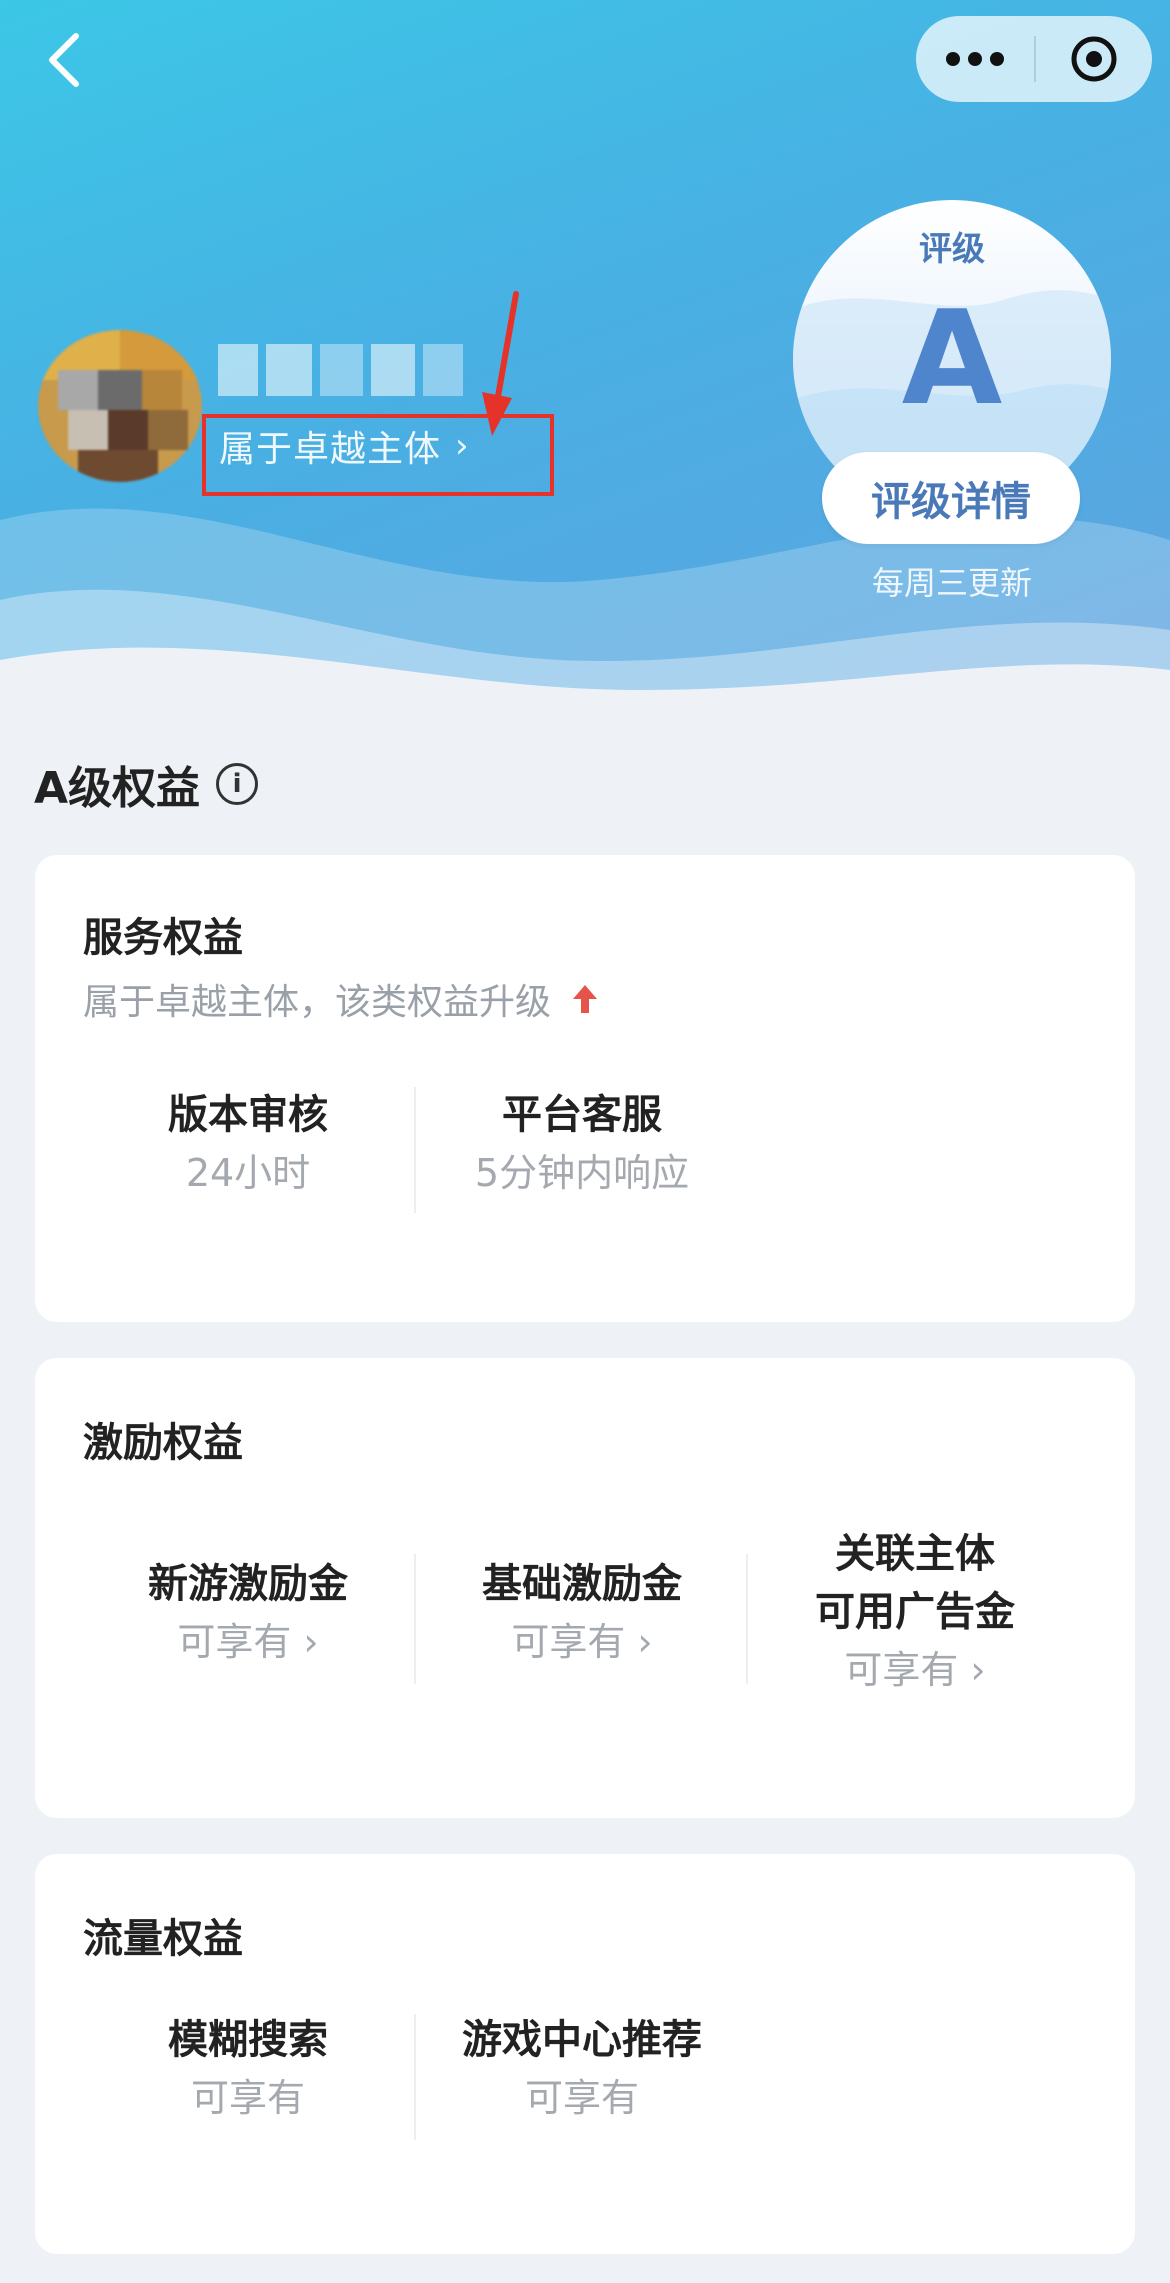 This screenshot has width=1170, height=2283. Describe the element at coordinates (237, 784) in the screenshot. I see `info-icon: i` at that location.